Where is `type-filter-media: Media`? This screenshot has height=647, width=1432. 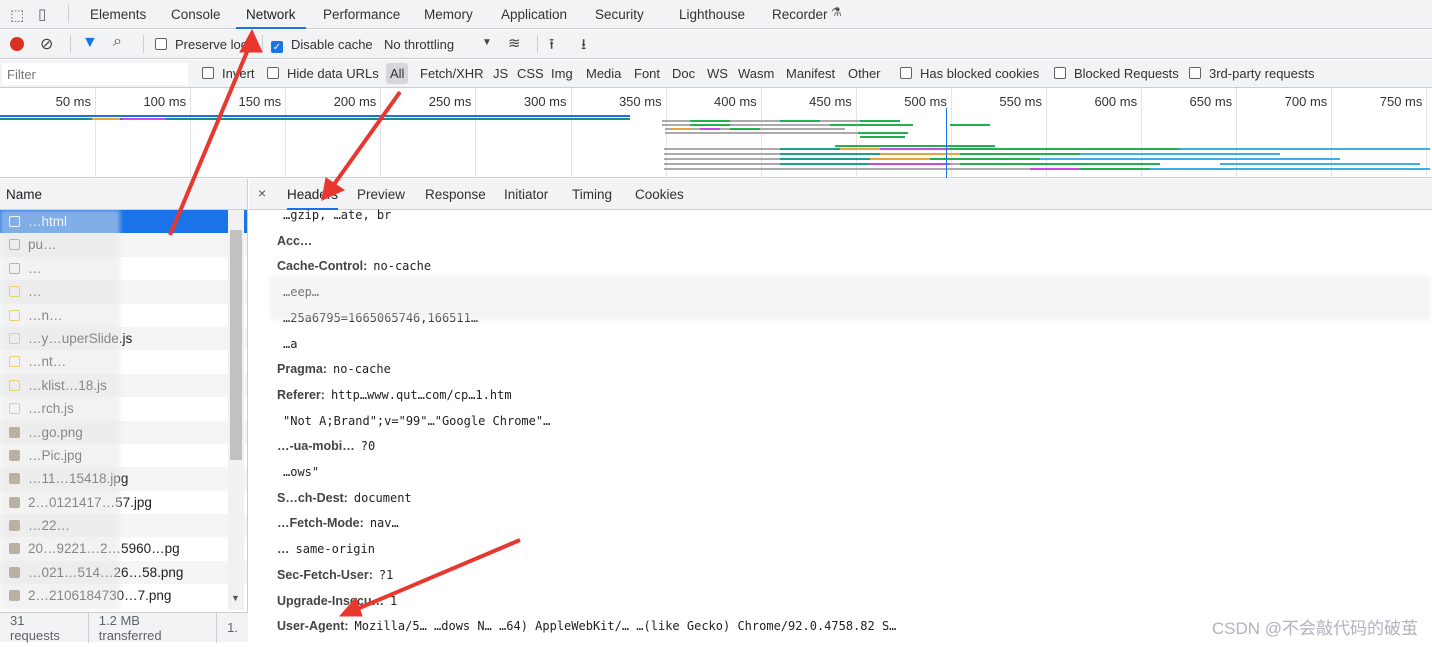 type-filter-media: Media is located at coordinates (603, 73).